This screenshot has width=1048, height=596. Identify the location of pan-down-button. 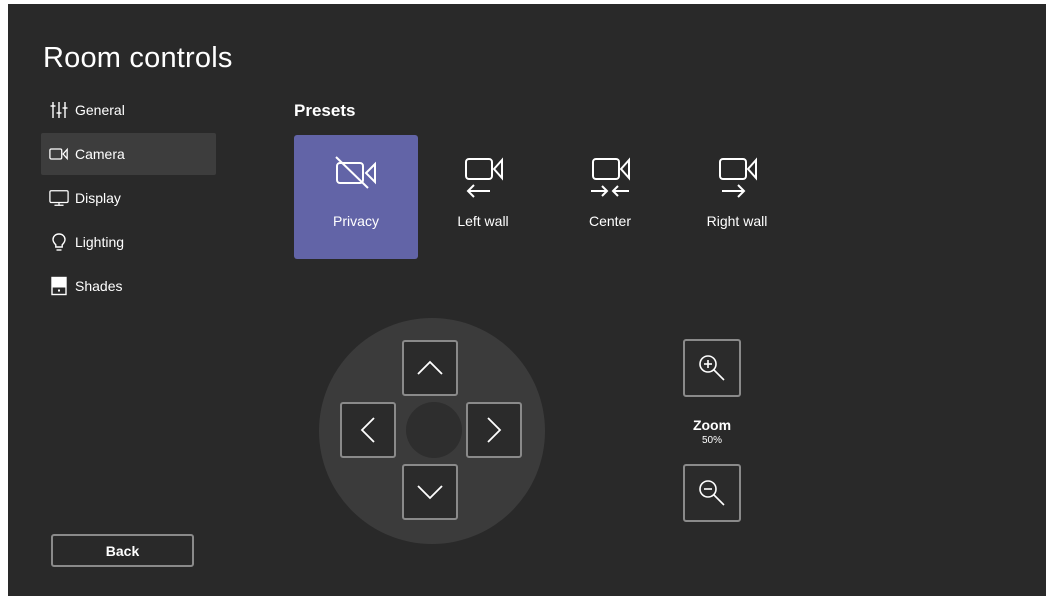
(430, 492).